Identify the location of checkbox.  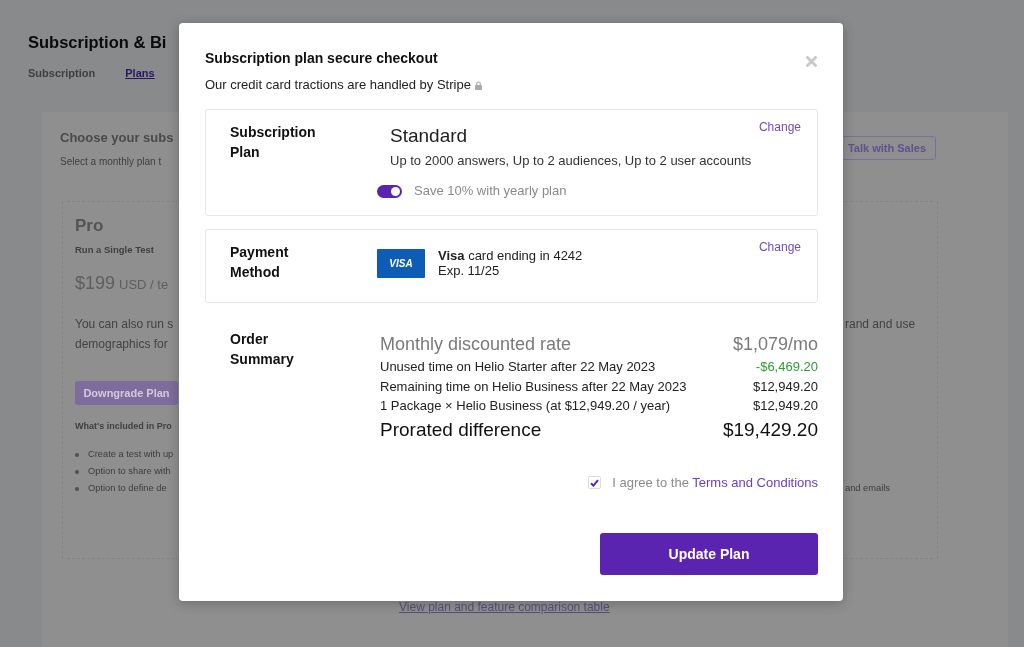
(595, 482).